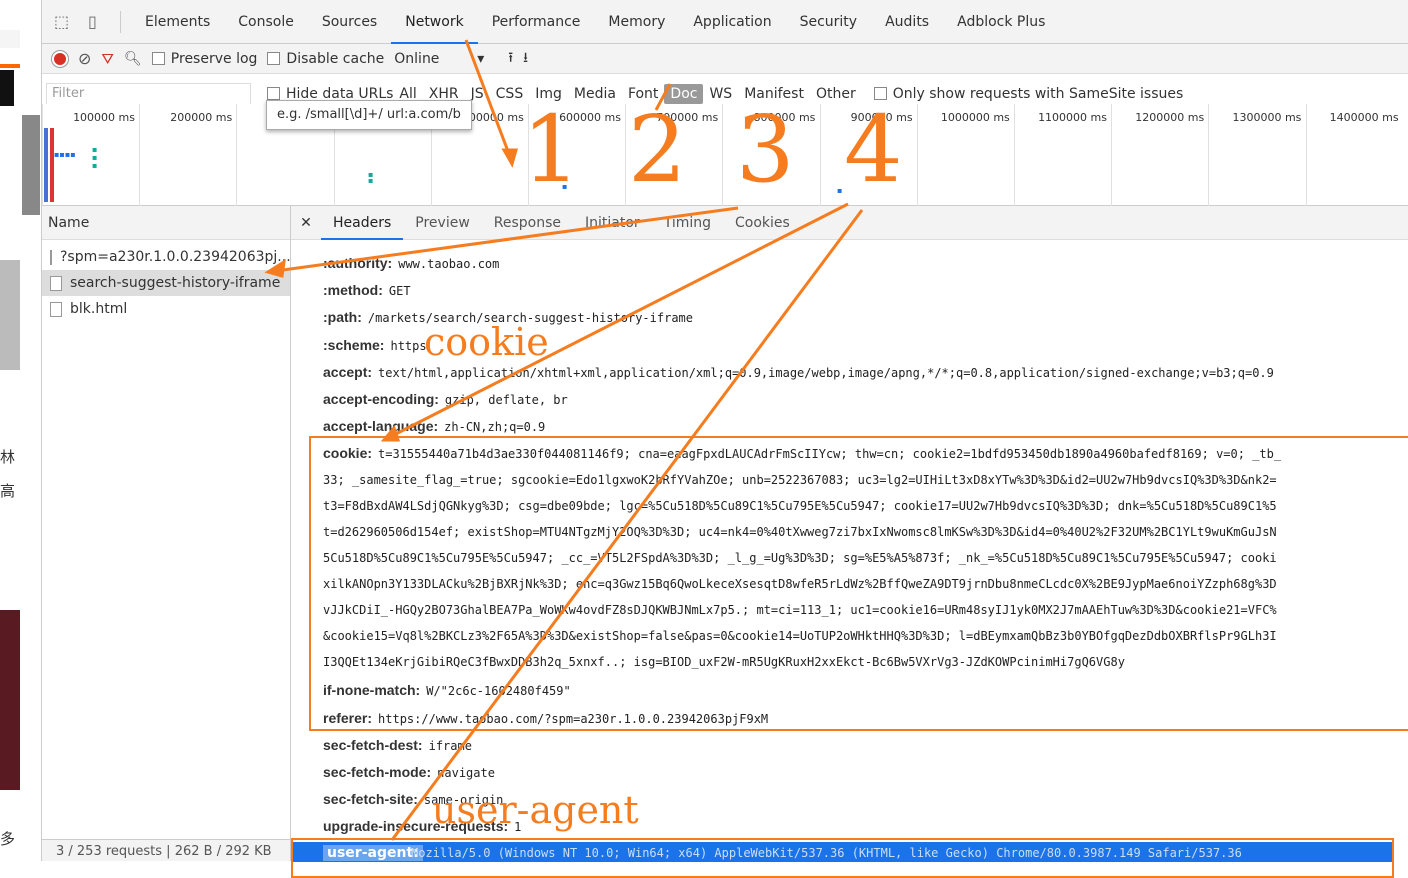 Image resolution: width=1408 pixels, height=878 pixels. What do you see at coordinates (439, 59) in the screenshot?
I see `throttling-select: Online ▾` at bounding box center [439, 59].